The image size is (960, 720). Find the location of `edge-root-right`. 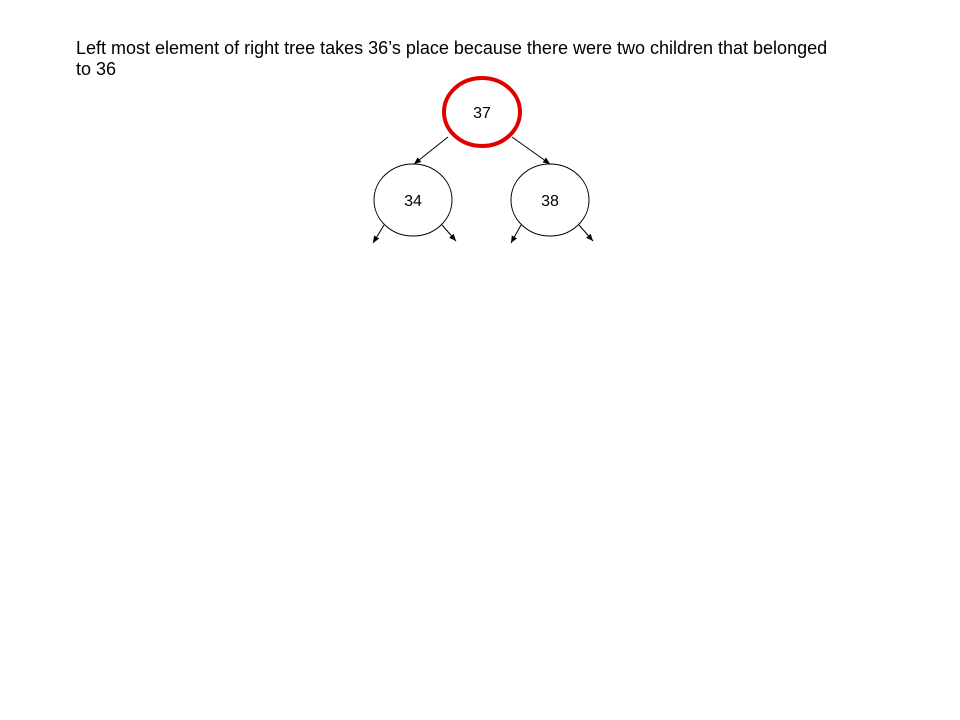

edge-root-right is located at coordinates (531, 150).